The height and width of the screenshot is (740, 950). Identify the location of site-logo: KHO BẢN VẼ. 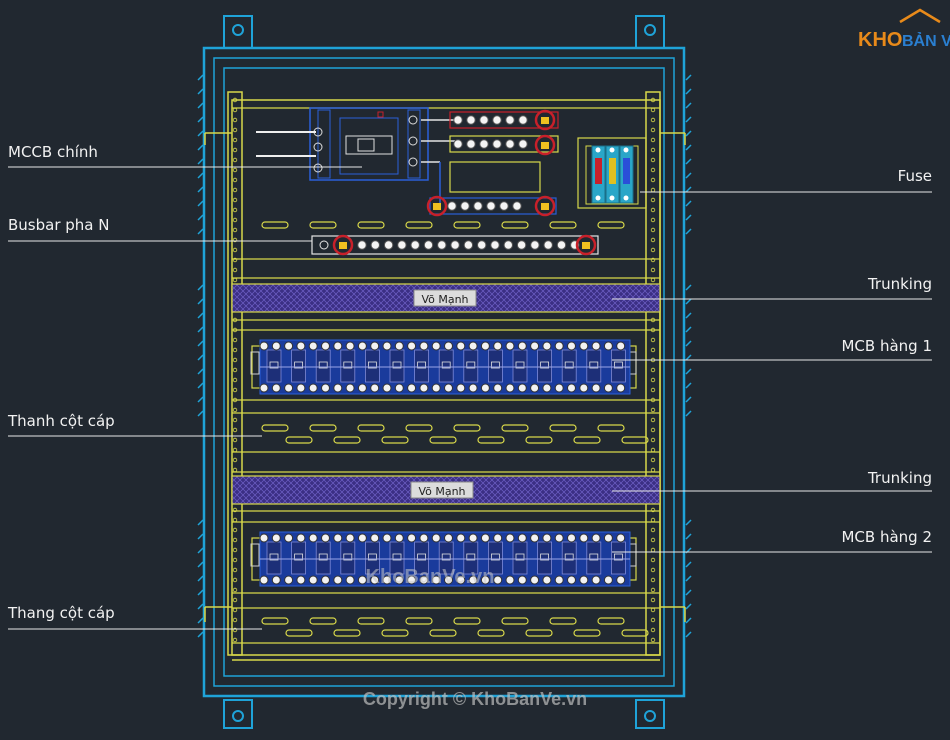
(904, 29).